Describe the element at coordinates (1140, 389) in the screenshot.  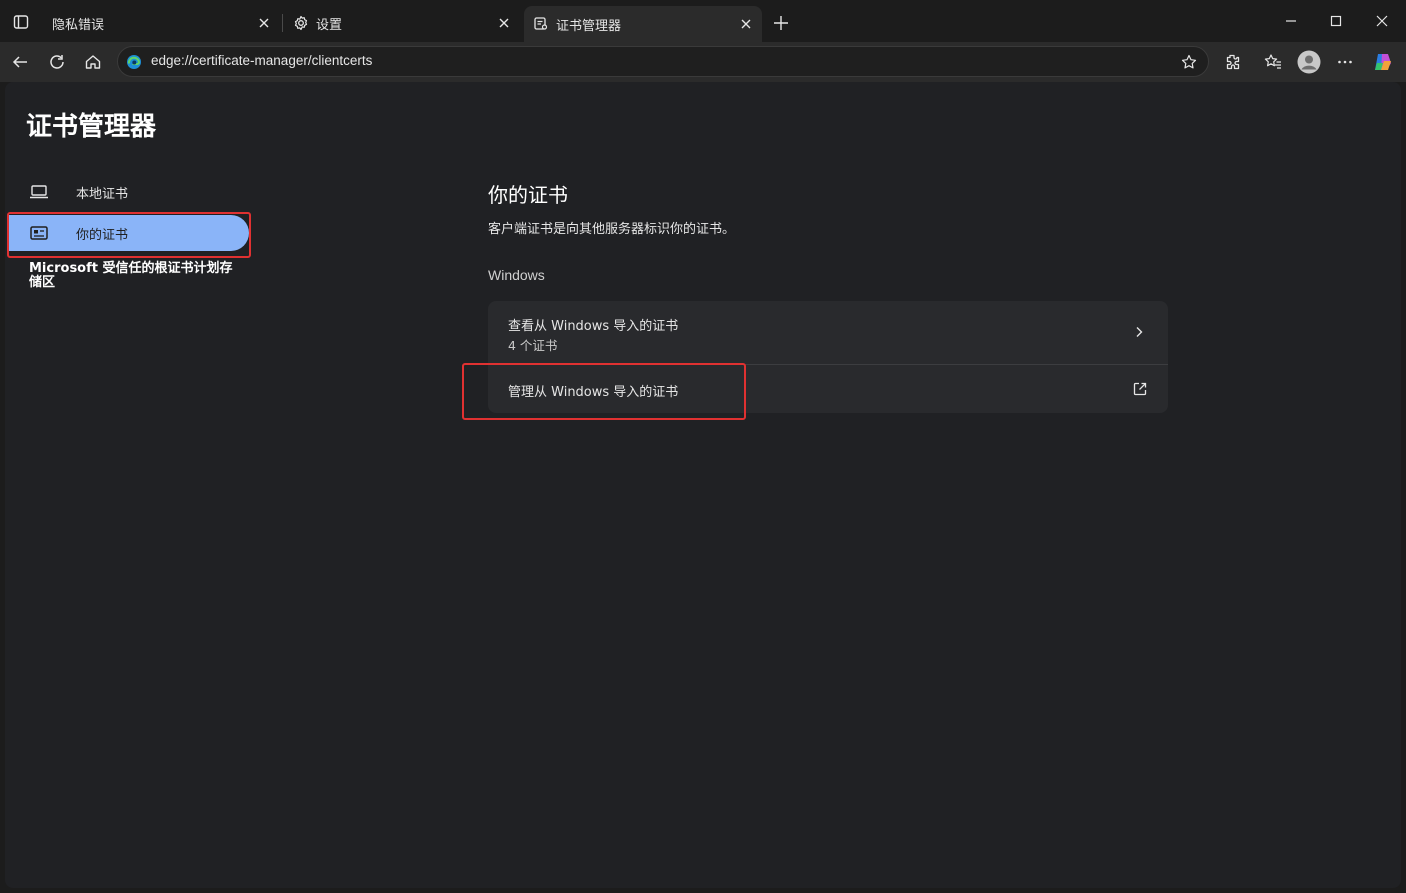
I see `external-link-icon` at that location.